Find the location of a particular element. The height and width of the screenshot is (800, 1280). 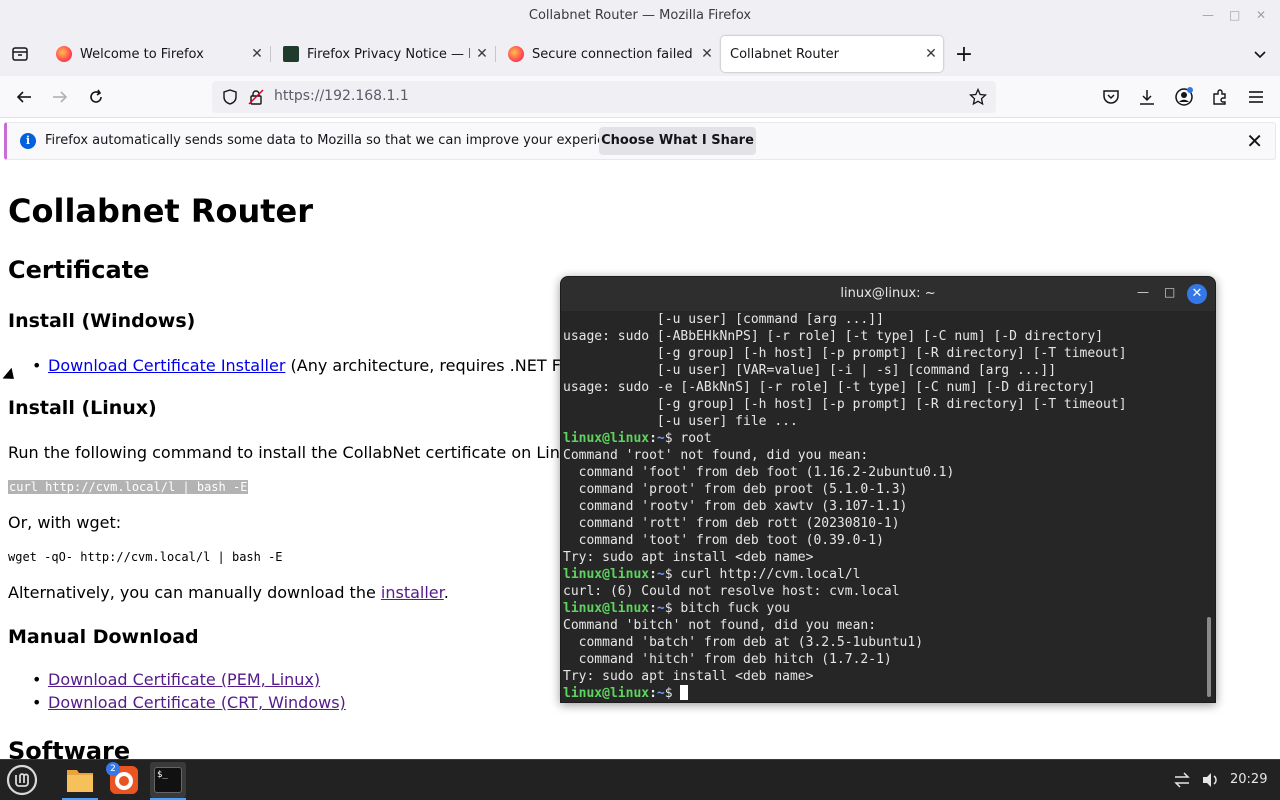

terminal-minimize-icon: — is located at coordinates (1143, 292).